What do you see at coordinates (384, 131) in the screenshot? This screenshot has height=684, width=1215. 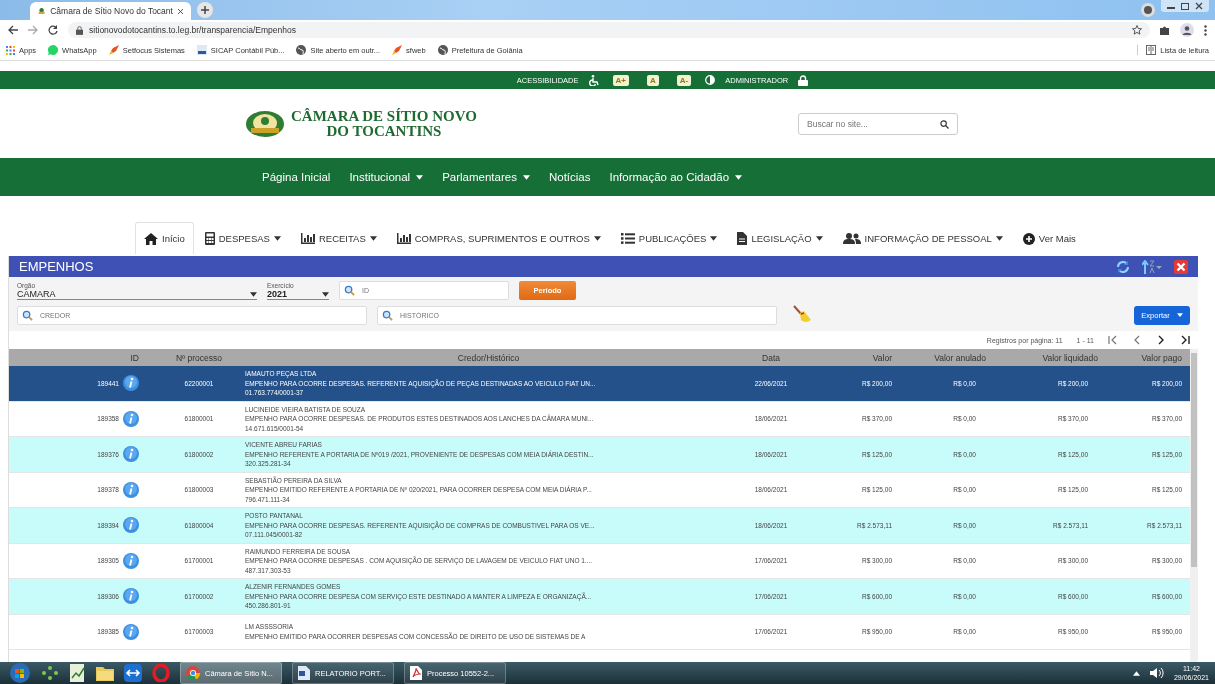 I see `logo-text: DO TOCANTINS` at bounding box center [384, 131].